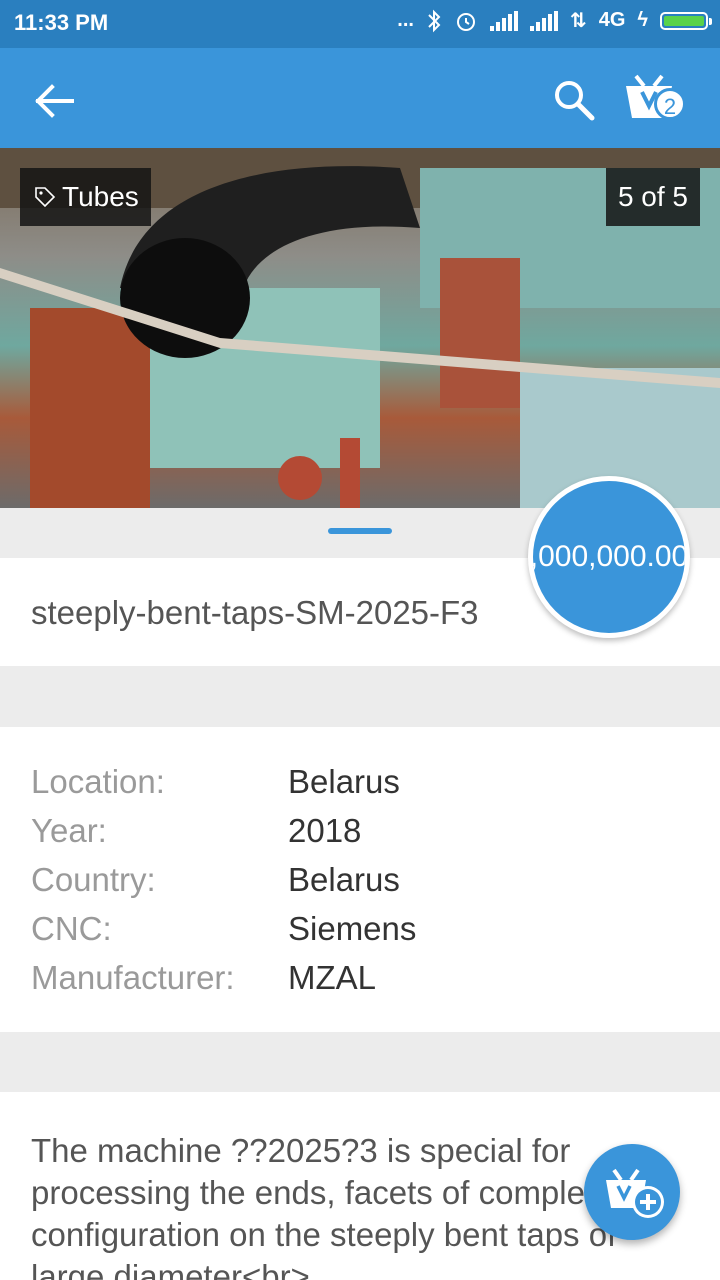  I want to click on app-bar, so click(360, 98).